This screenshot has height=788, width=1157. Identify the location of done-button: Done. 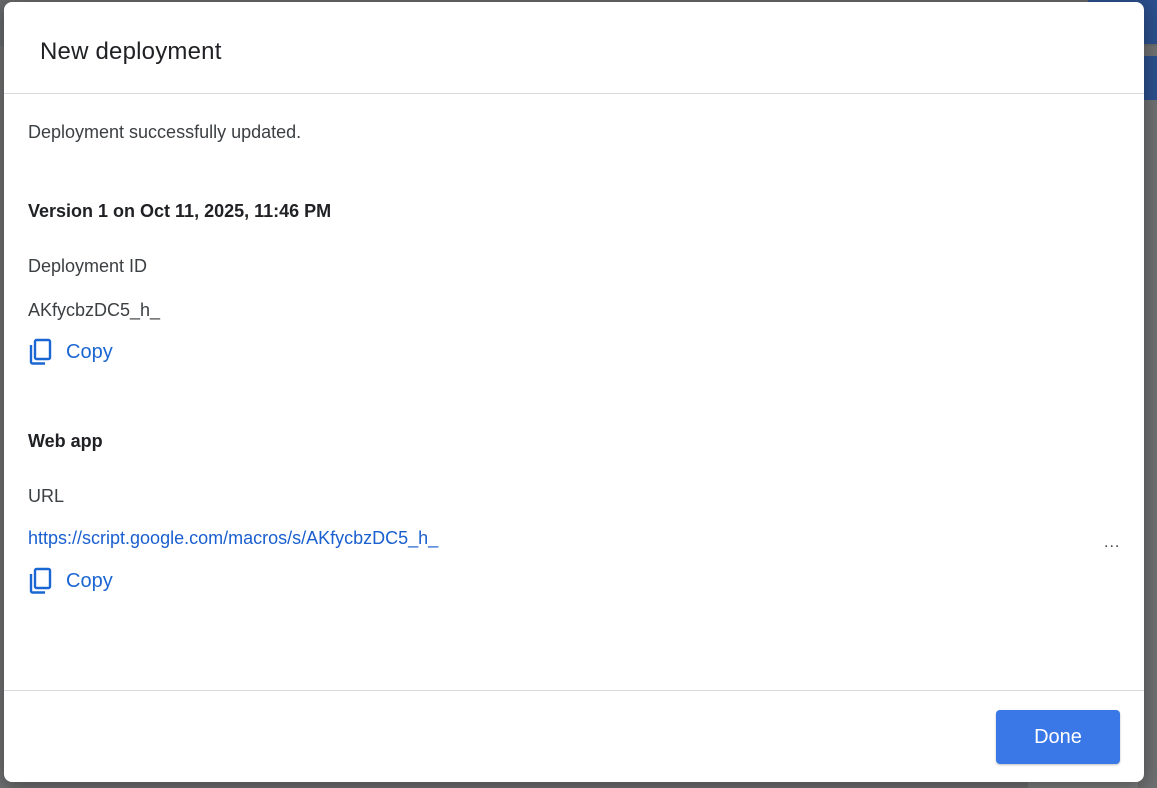
(1058, 737).